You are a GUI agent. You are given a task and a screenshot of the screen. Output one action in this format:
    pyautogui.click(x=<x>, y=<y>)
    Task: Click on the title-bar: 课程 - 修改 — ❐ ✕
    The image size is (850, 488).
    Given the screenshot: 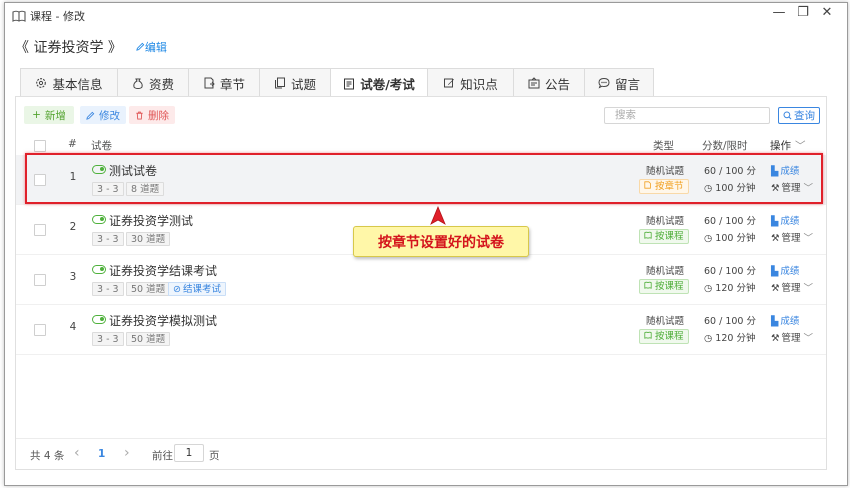 What is the action you would take?
    pyautogui.click(x=426, y=16)
    